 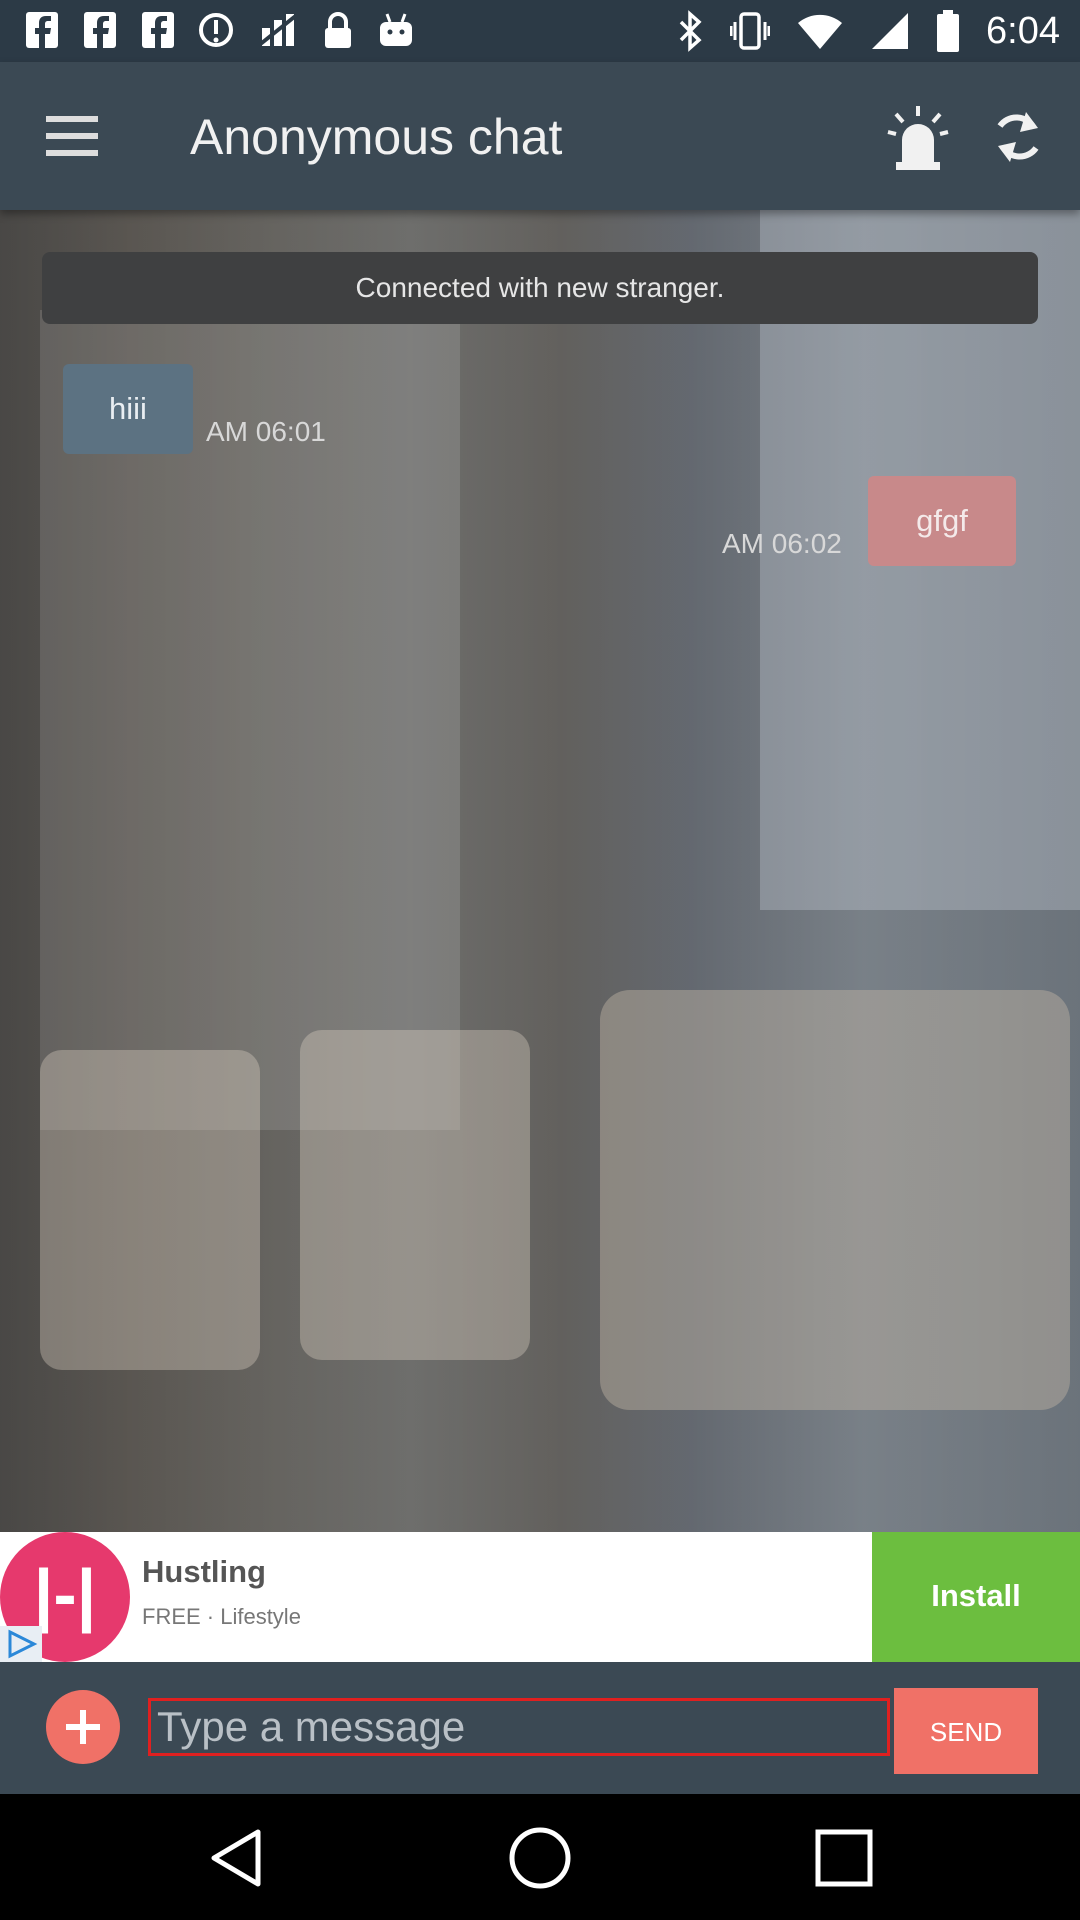 I want to click on install-button: Install, so click(x=976, y=1597).